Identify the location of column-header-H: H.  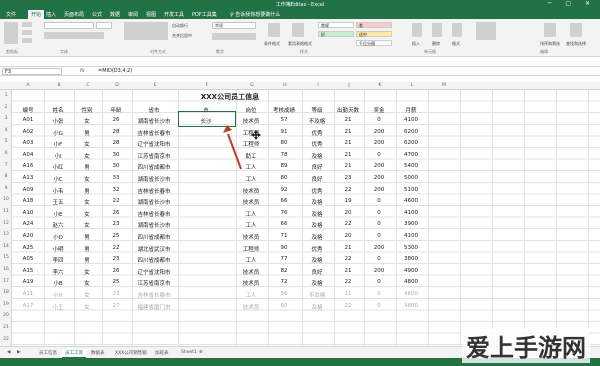
(285, 85).